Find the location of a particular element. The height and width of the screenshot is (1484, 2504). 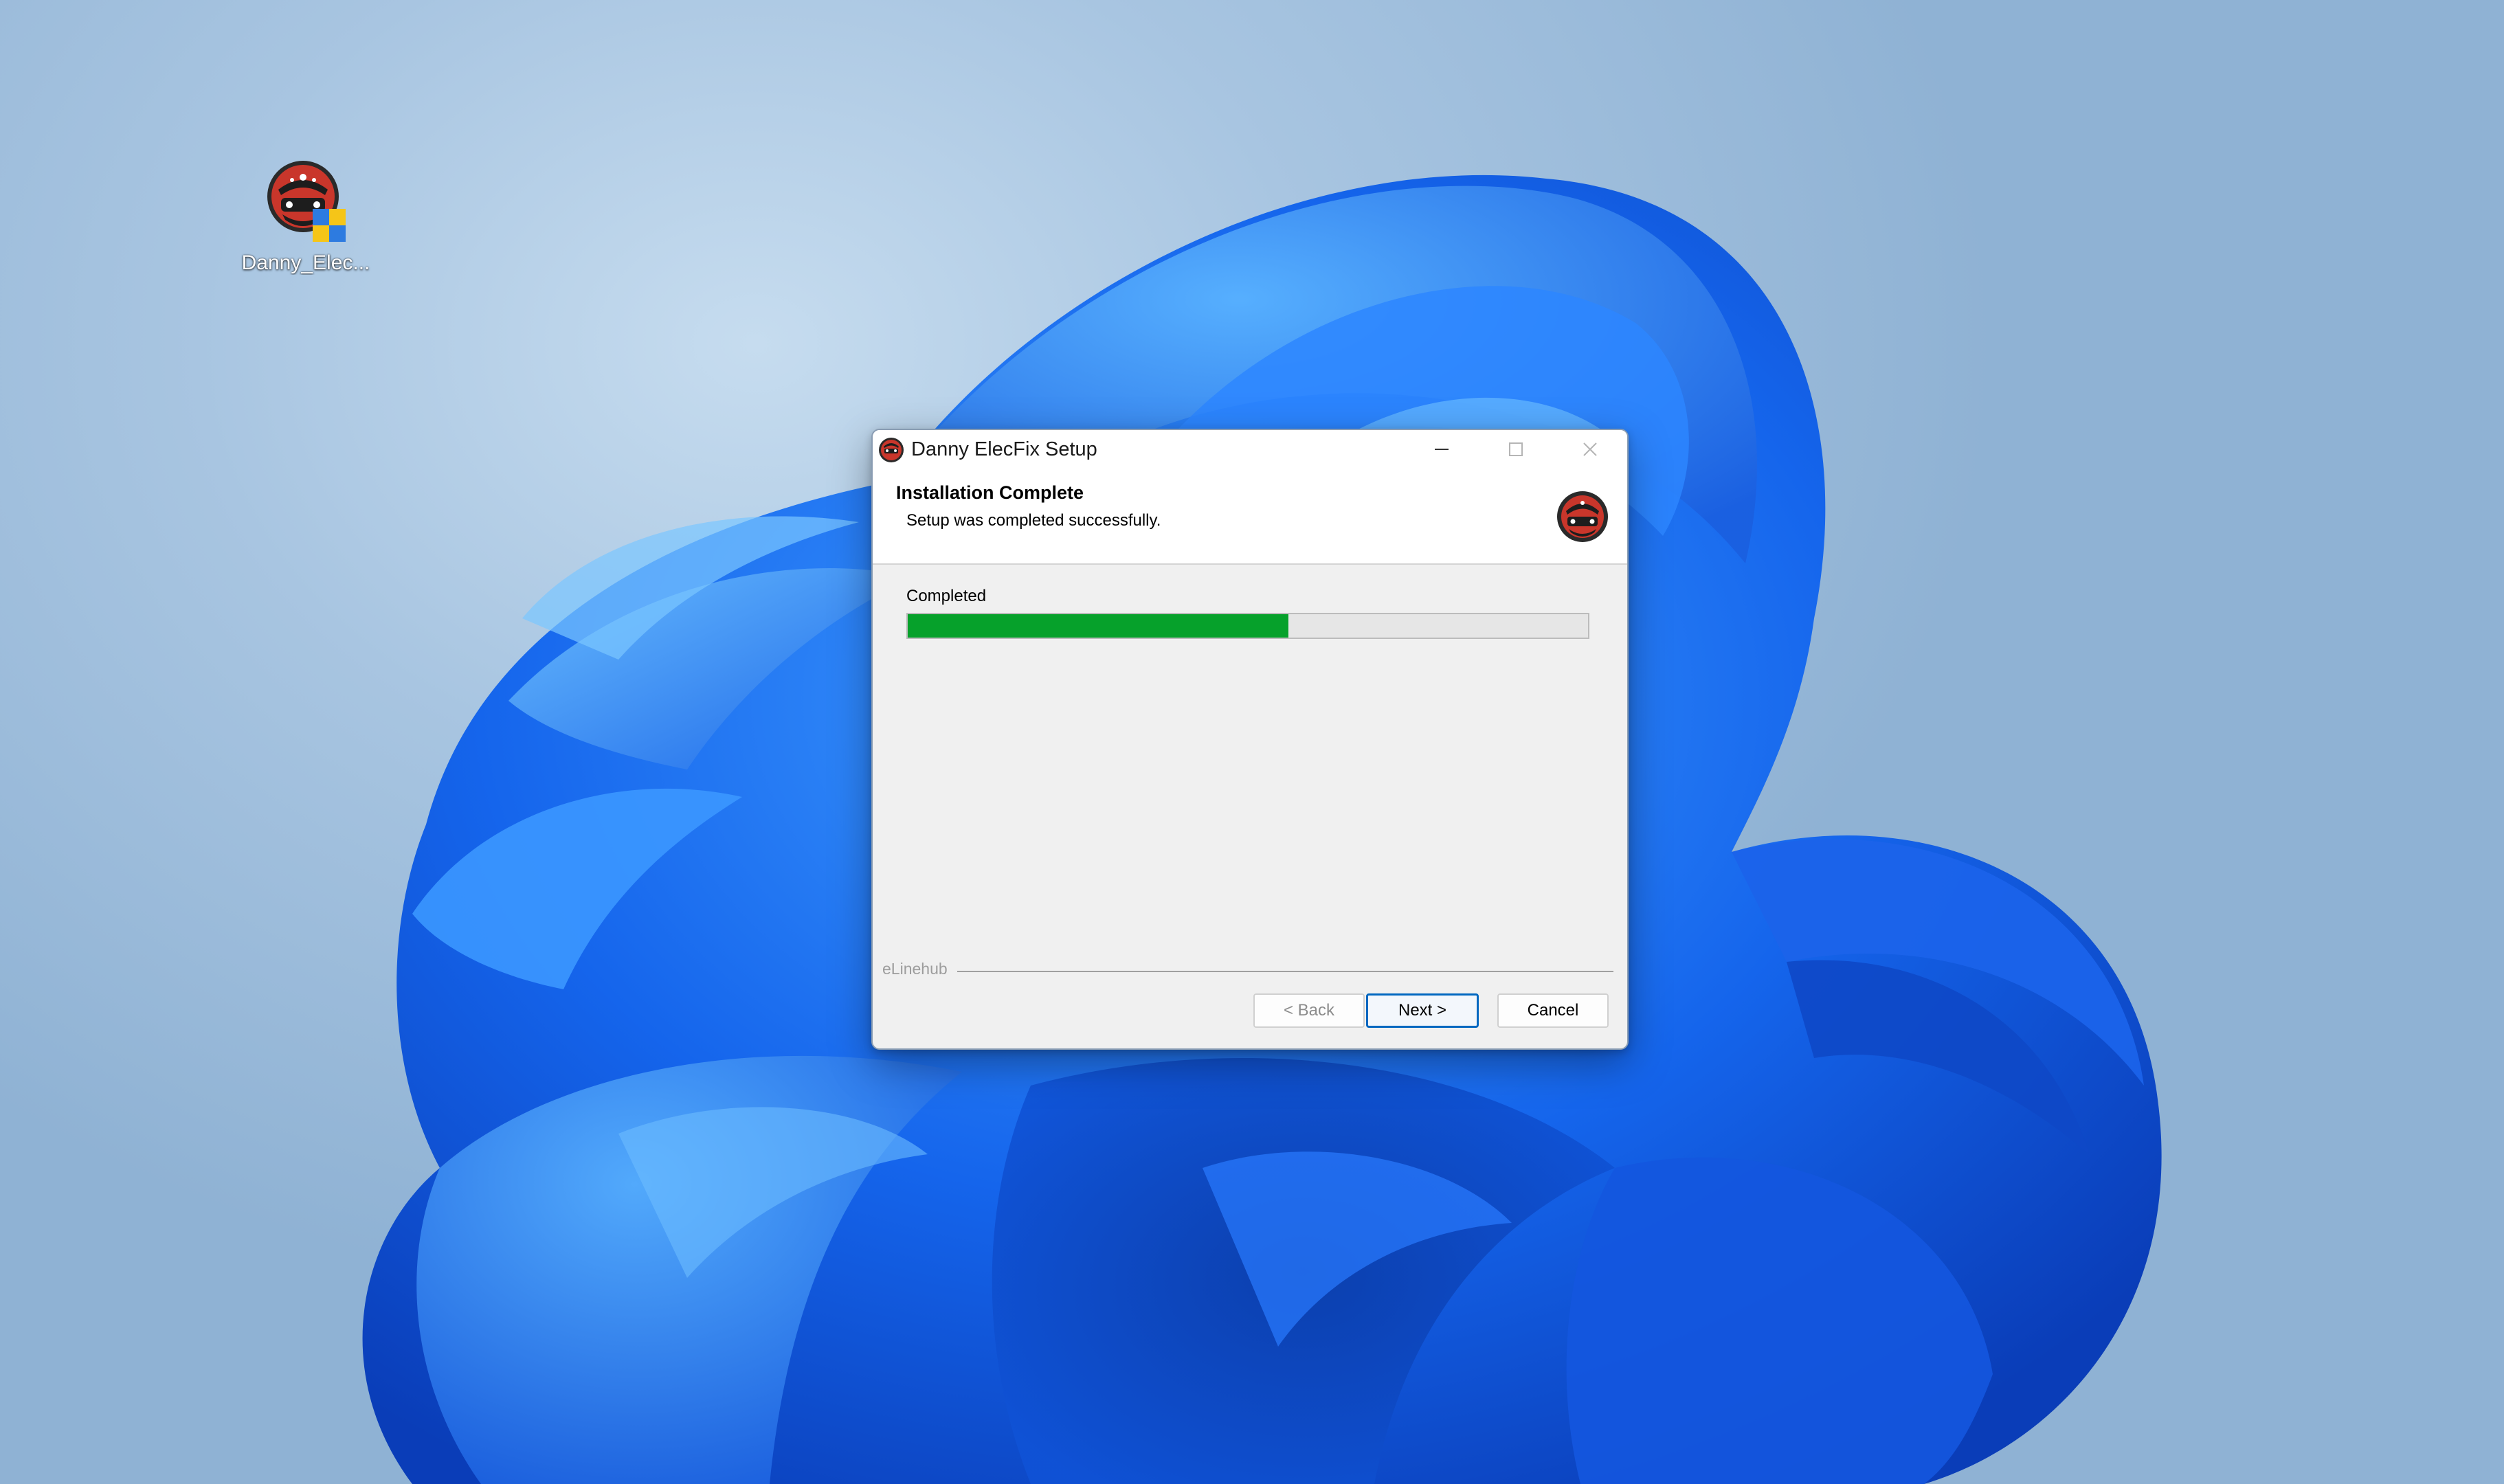

next-button: Next > is located at coordinates (1423, 1010).